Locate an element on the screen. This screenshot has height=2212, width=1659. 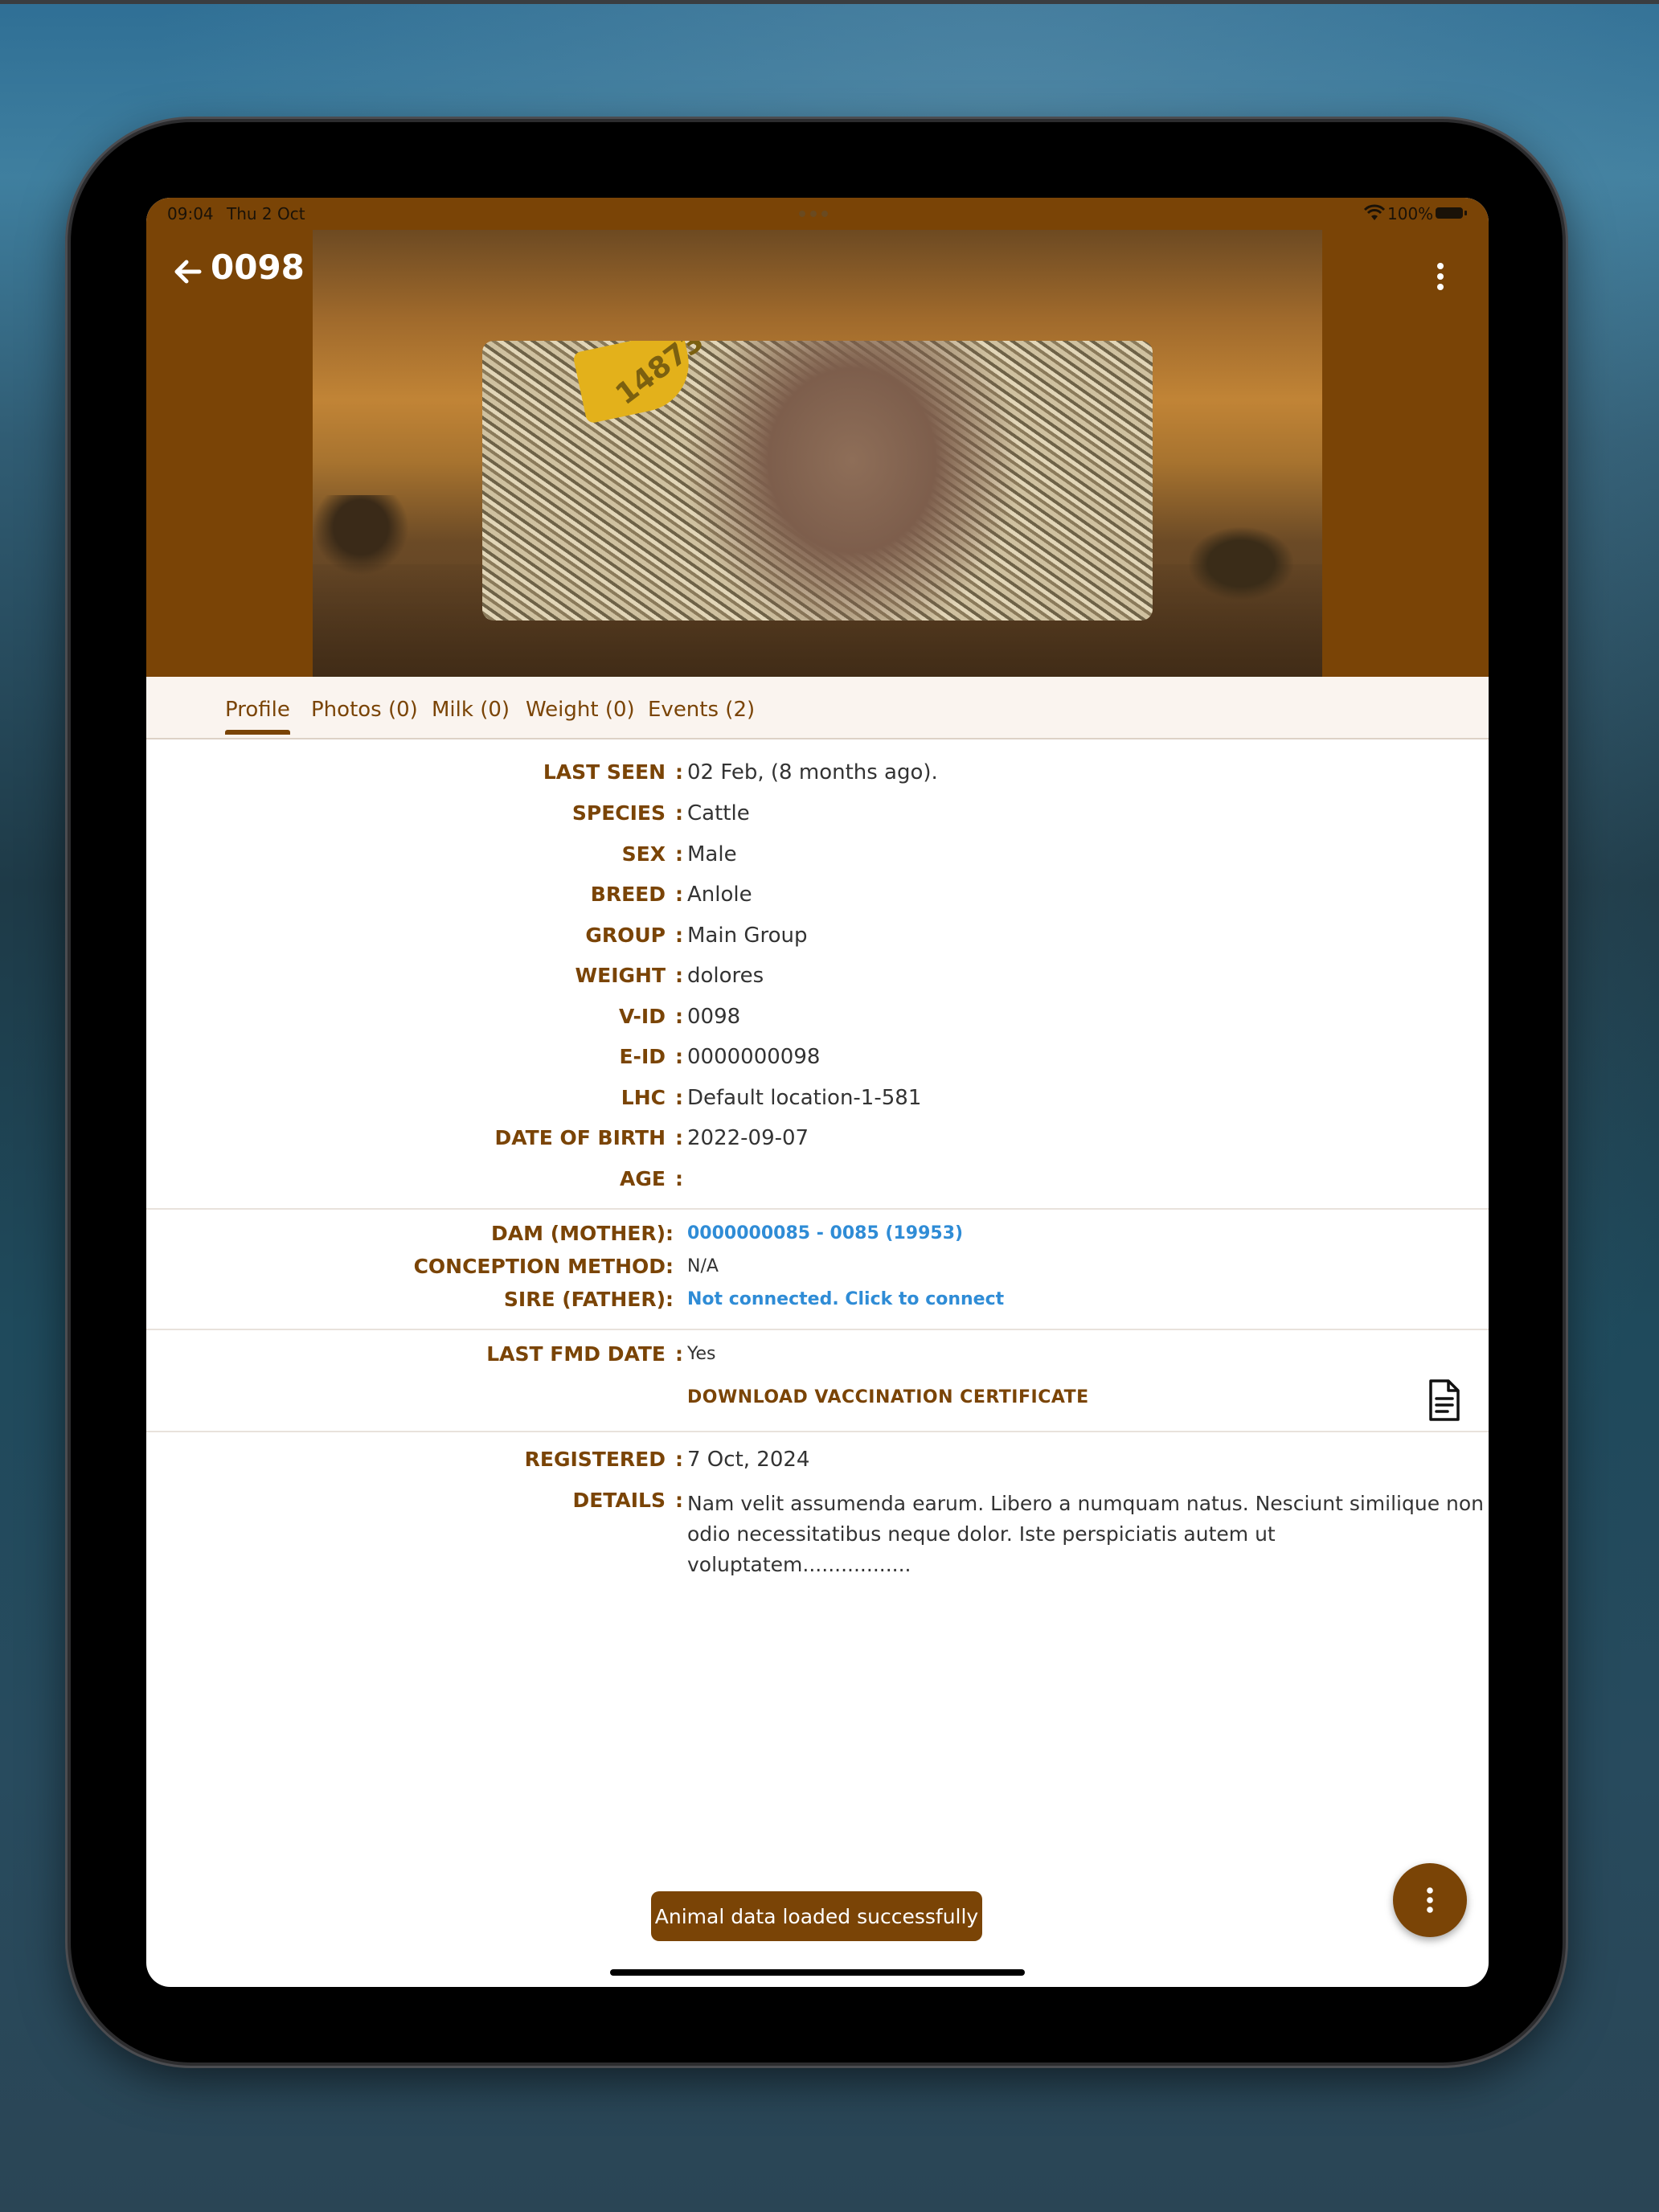
arrow-left-icon is located at coordinates (188, 272).